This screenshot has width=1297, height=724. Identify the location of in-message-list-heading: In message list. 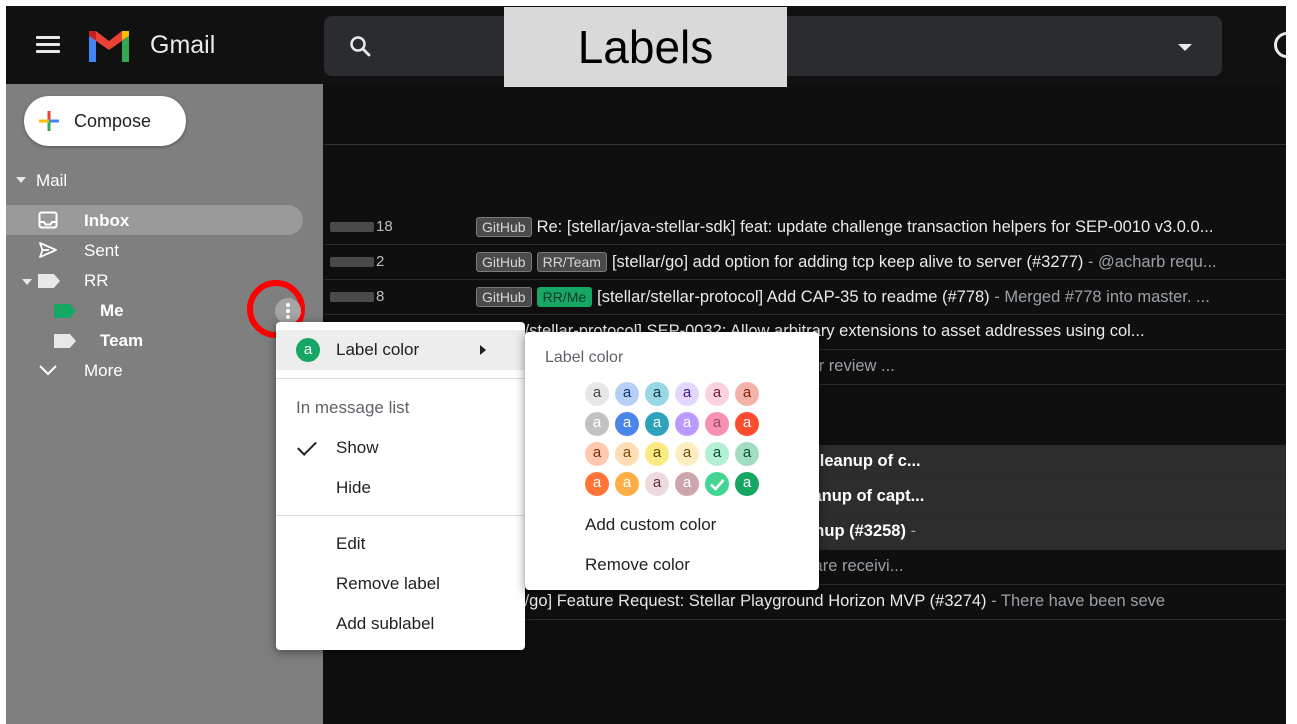
(353, 407).